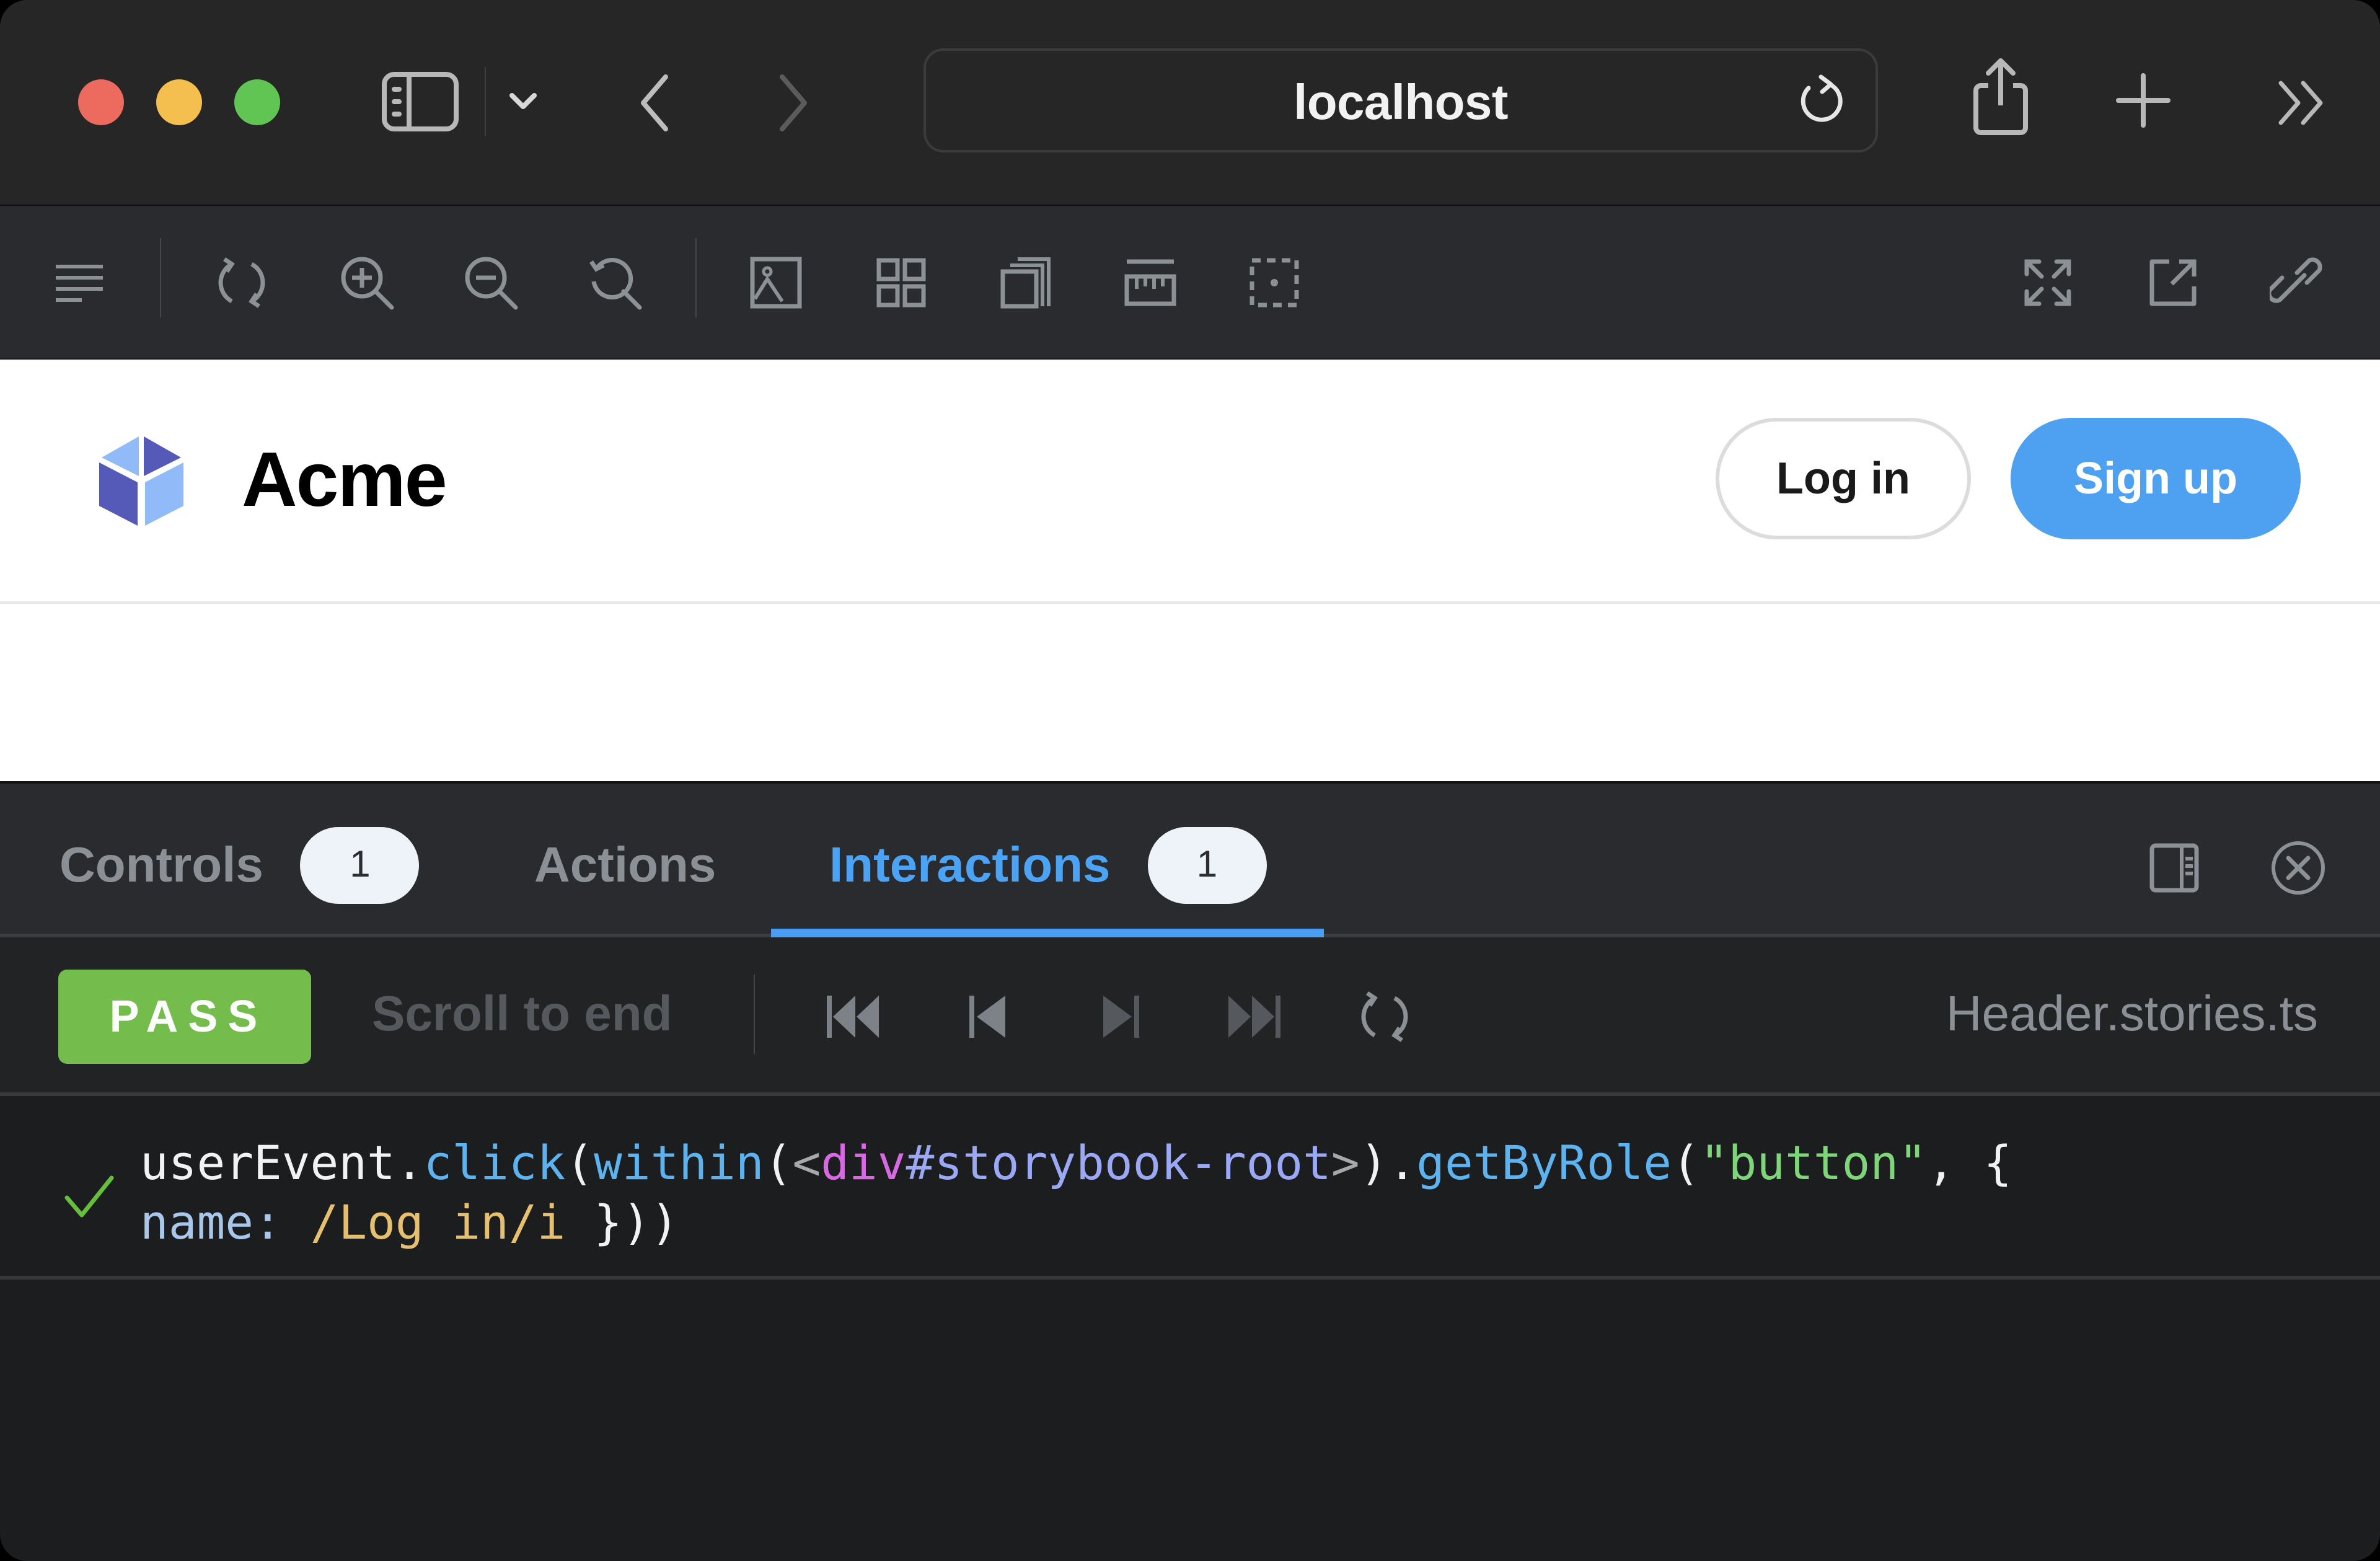 This screenshot has width=2380, height=1561. Describe the element at coordinates (2302, 103) in the screenshot. I see `double-chevron-right-icon` at that location.